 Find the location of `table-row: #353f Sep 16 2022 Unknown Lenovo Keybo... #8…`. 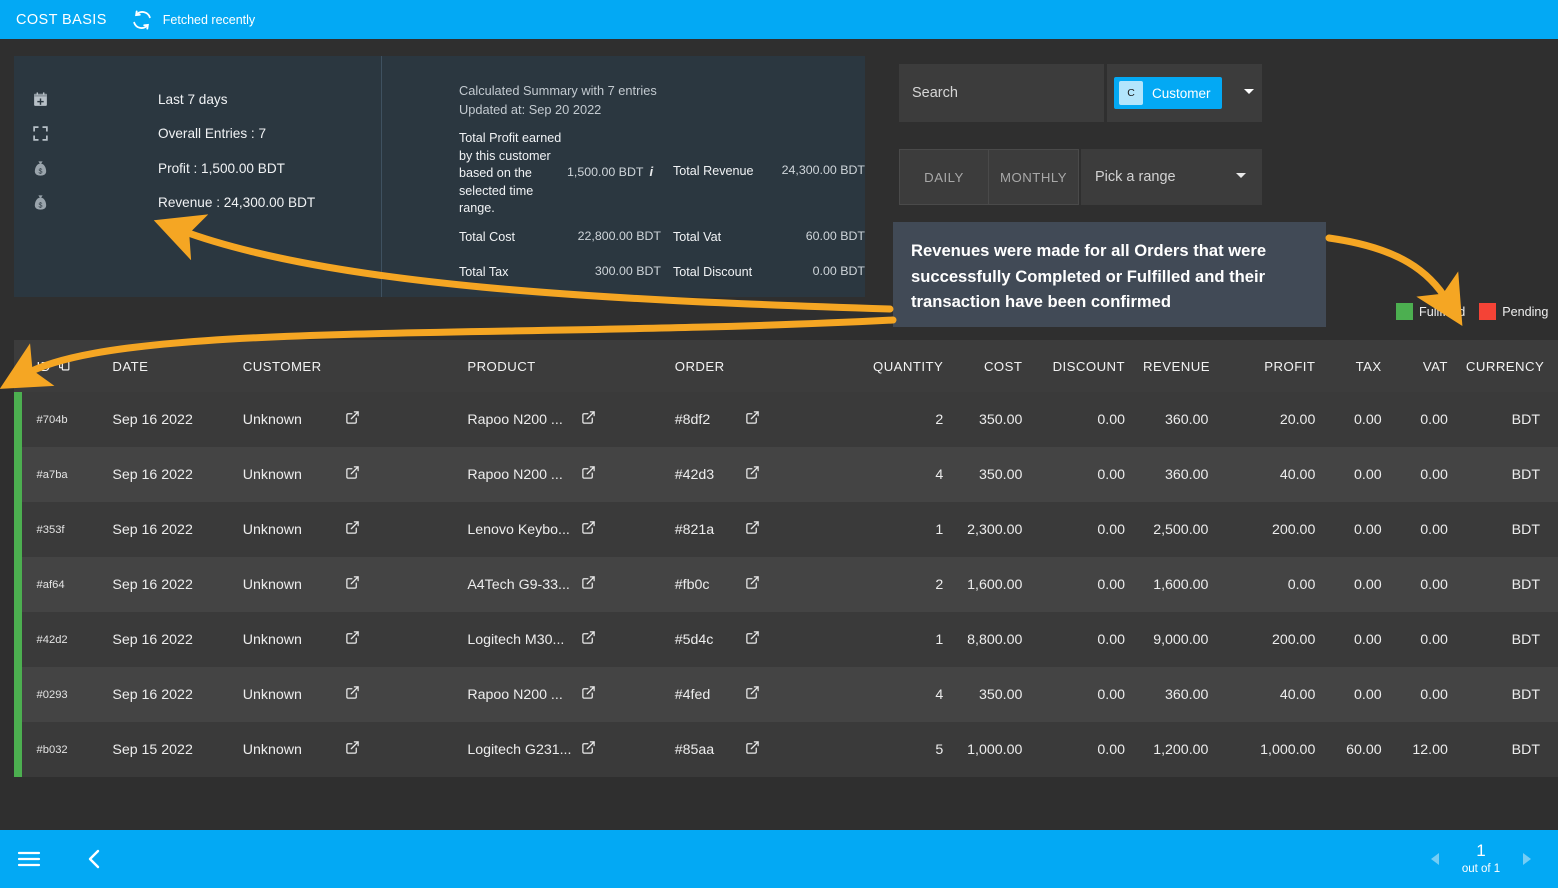

table-row: #353f Sep 16 2022 Unknown Lenovo Keybo... #8… is located at coordinates (786, 529).